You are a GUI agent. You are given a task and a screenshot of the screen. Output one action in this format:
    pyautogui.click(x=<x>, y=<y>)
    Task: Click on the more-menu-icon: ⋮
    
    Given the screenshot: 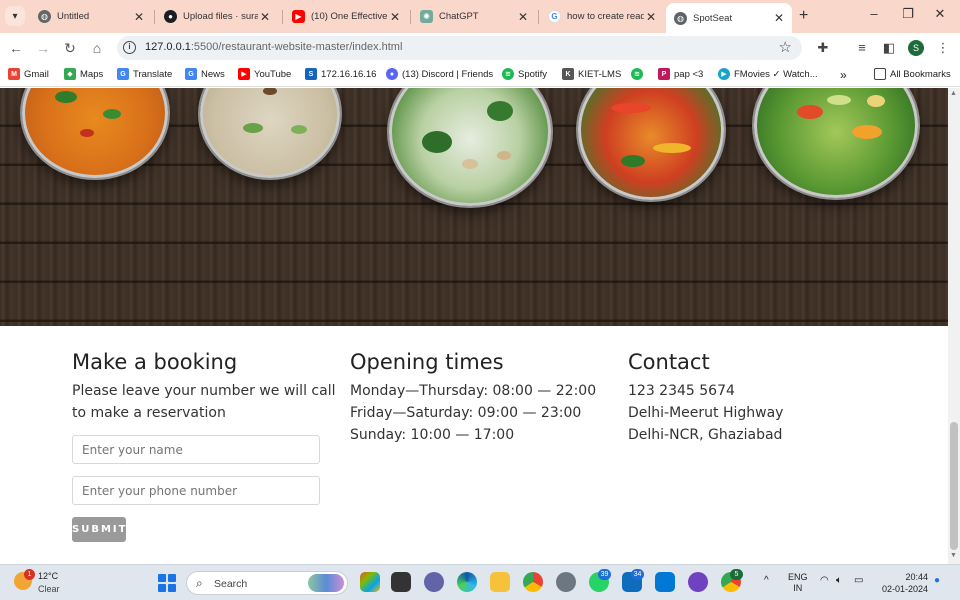 What is the action you would take?
    pyautogui.click(x=943, y=48)
    